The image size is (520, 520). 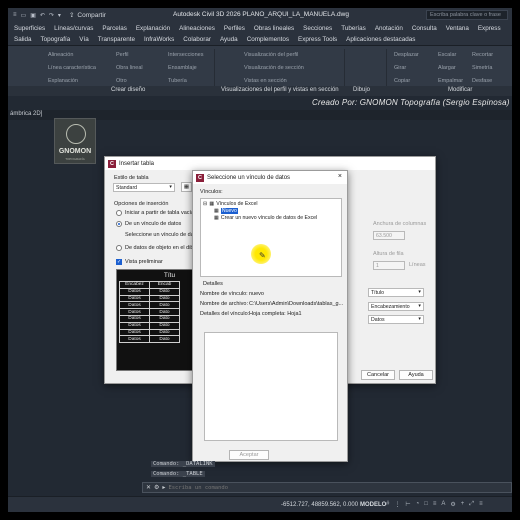 I want to click on ribbon-empalmar: Empalmar, so click(x=450, y=81).